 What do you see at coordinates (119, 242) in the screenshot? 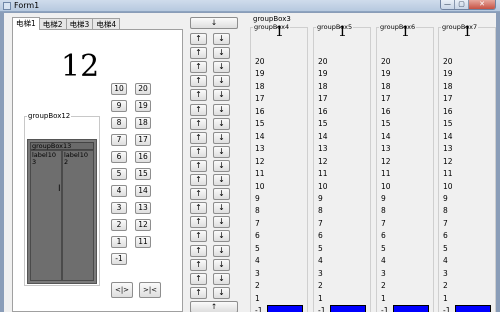
I see `floor-button: 1` at bounding box center [119, 242].